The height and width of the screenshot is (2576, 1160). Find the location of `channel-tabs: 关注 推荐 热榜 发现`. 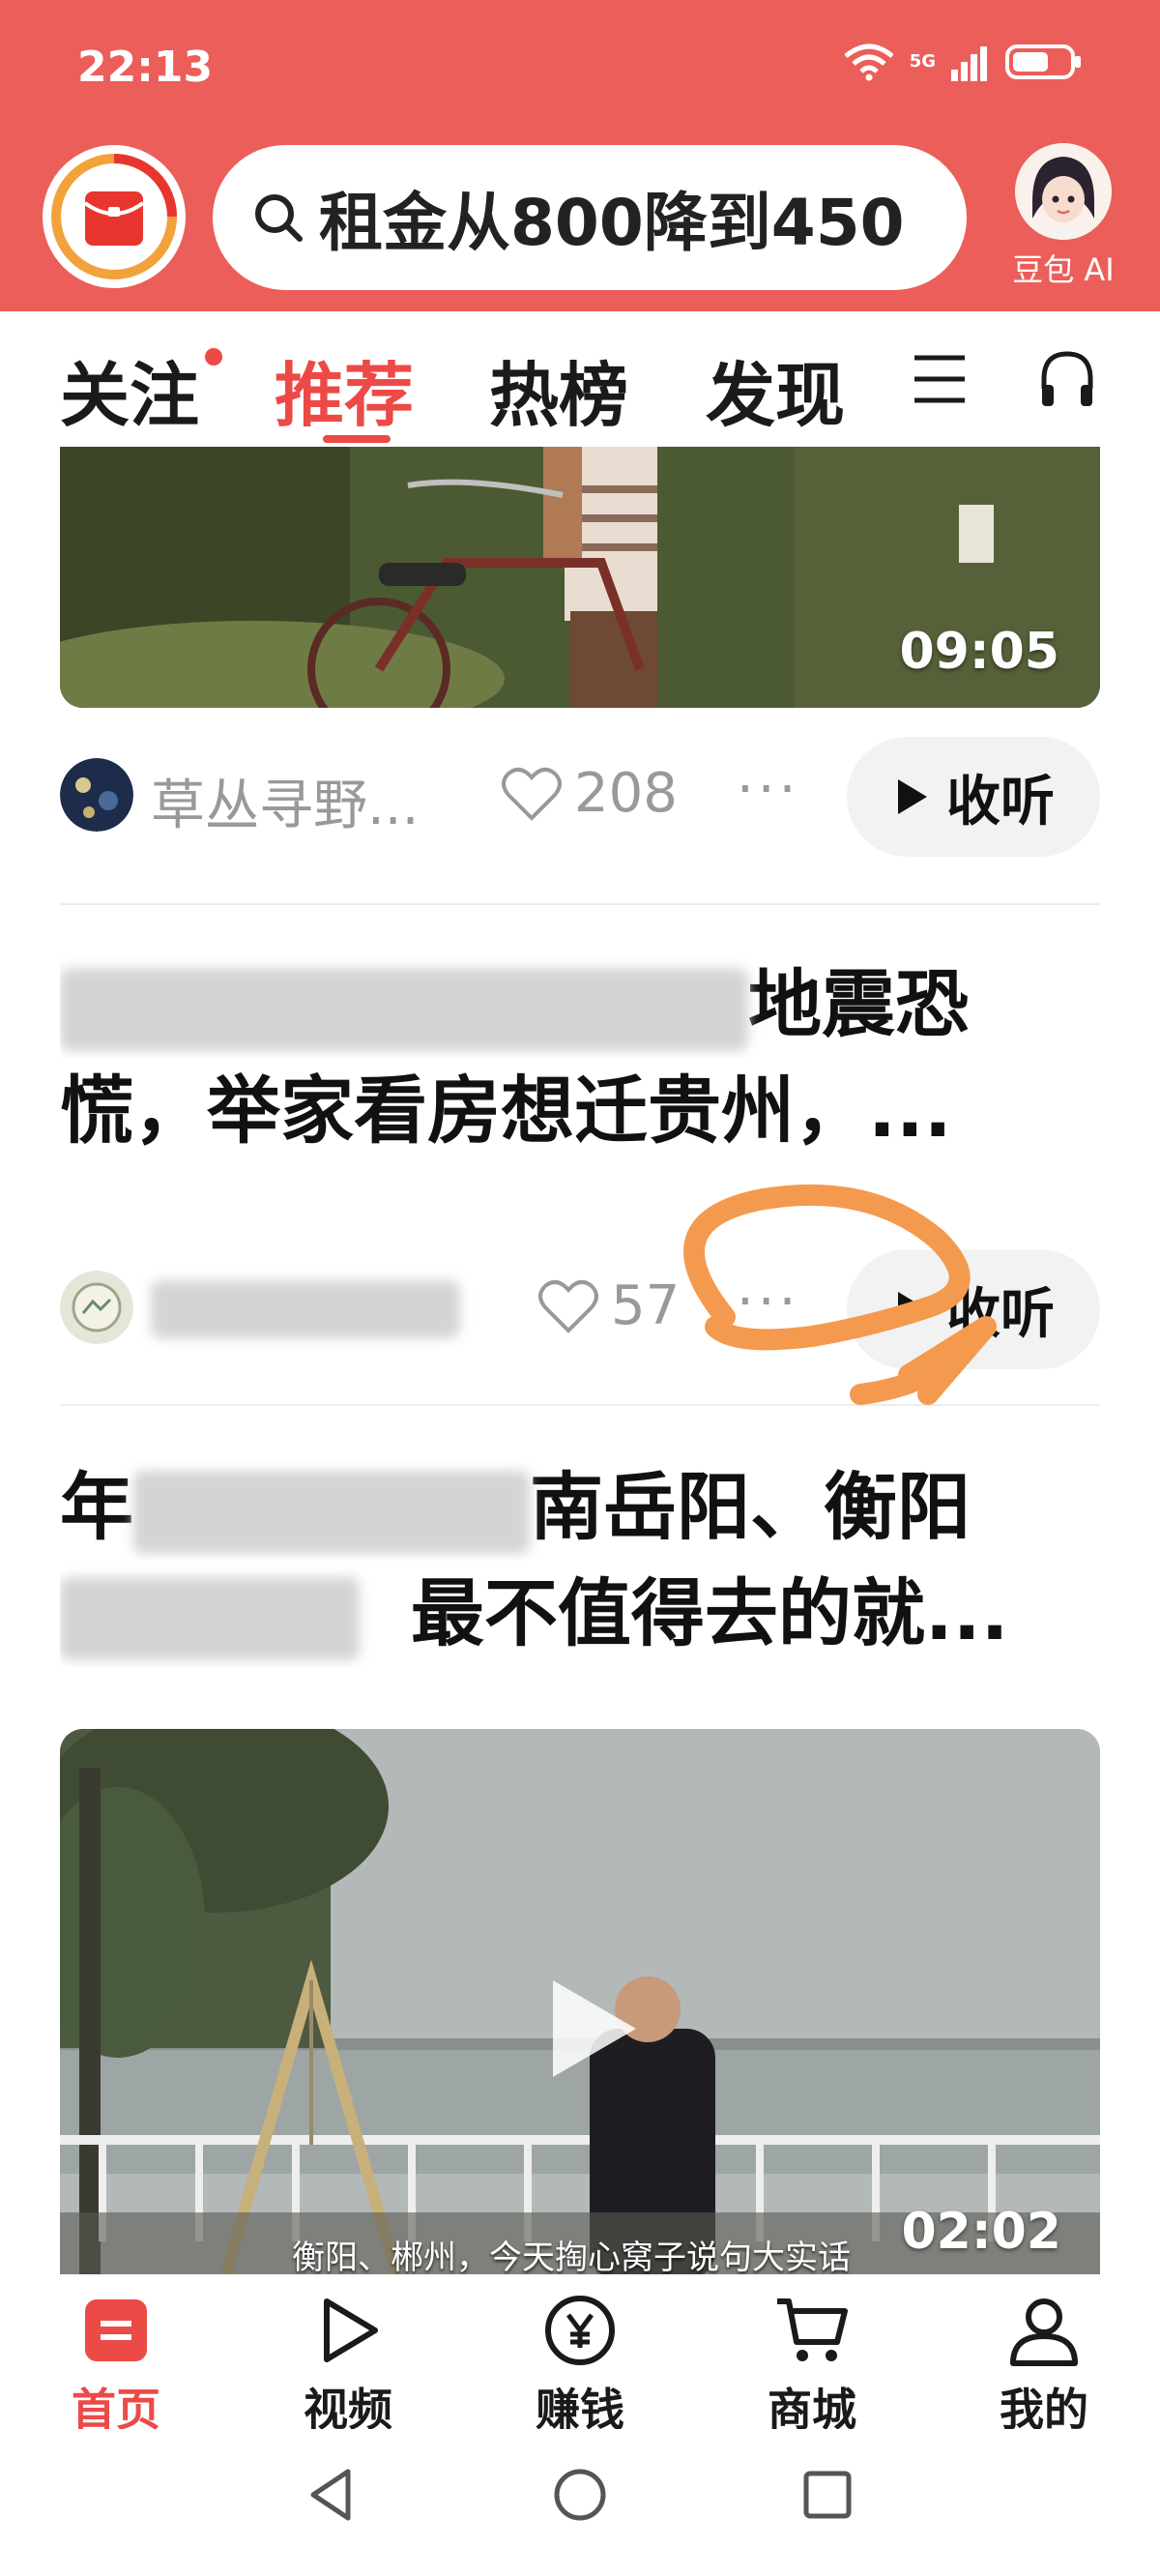

channel-tabs: 关注 推荐 热榜 发现 is located at coordinates (580, 379).